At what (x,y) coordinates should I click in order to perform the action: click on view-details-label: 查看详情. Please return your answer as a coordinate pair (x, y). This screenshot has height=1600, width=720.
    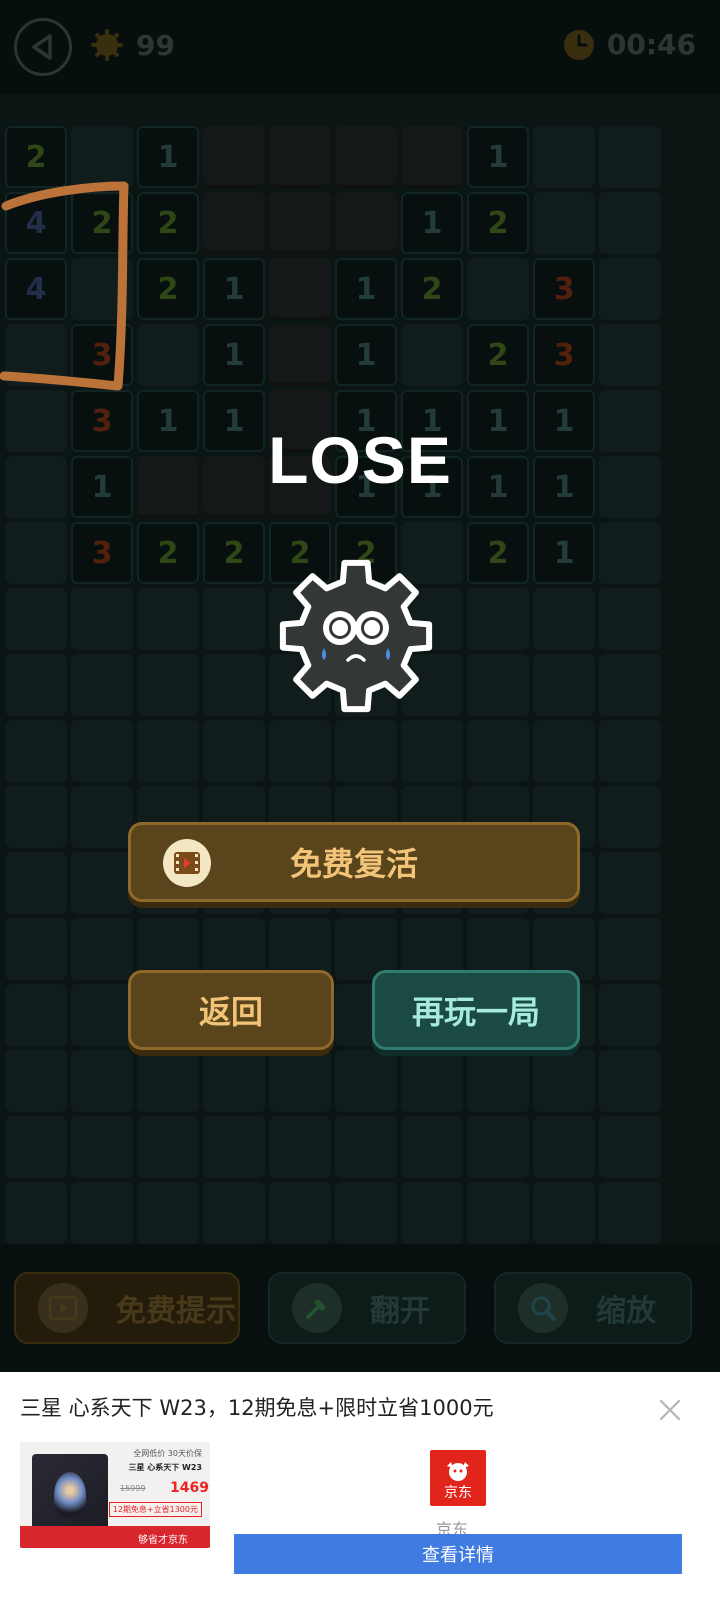
    Looking at the image, I should click on (458, 1555).